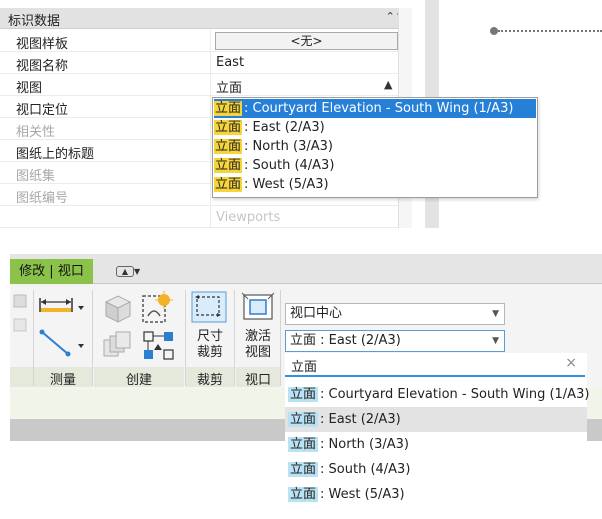  What do you see at coordinates (230, 62) in the screenshot?
I see `view-name-value: East` at bounding box center [230, 62].